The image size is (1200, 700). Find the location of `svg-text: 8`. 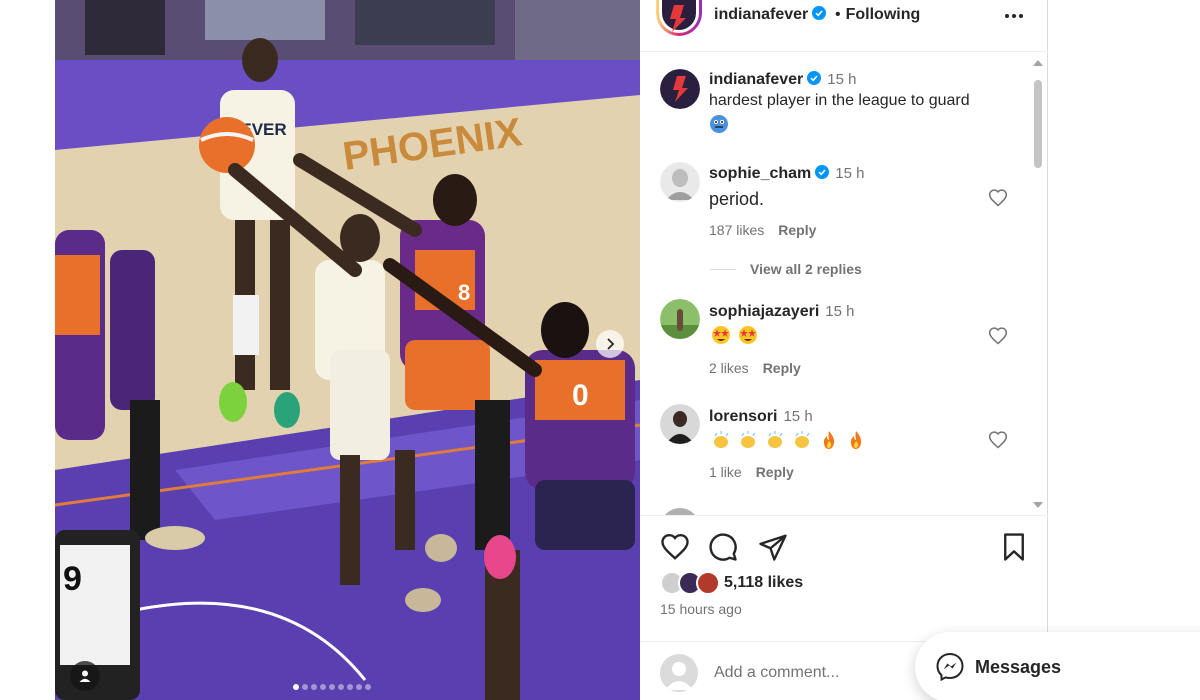

svg-text: 8 is located at coordinates (464, 292).